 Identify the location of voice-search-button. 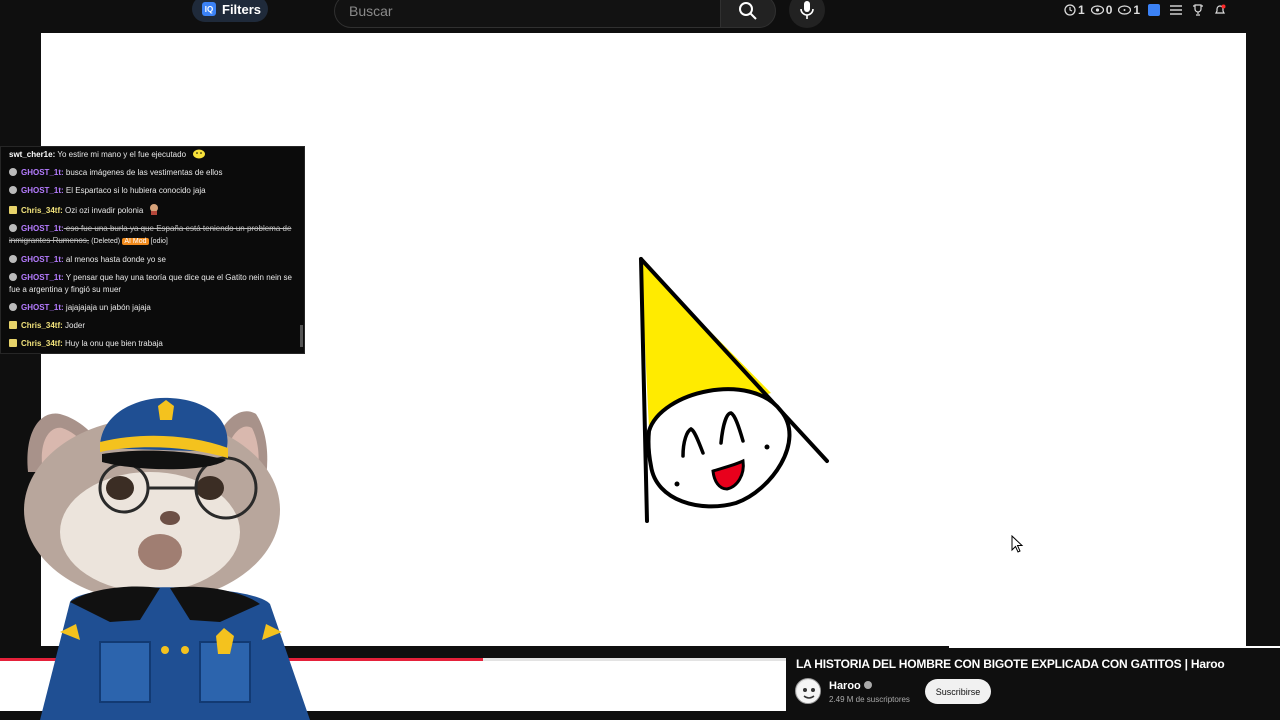
(807, 14).